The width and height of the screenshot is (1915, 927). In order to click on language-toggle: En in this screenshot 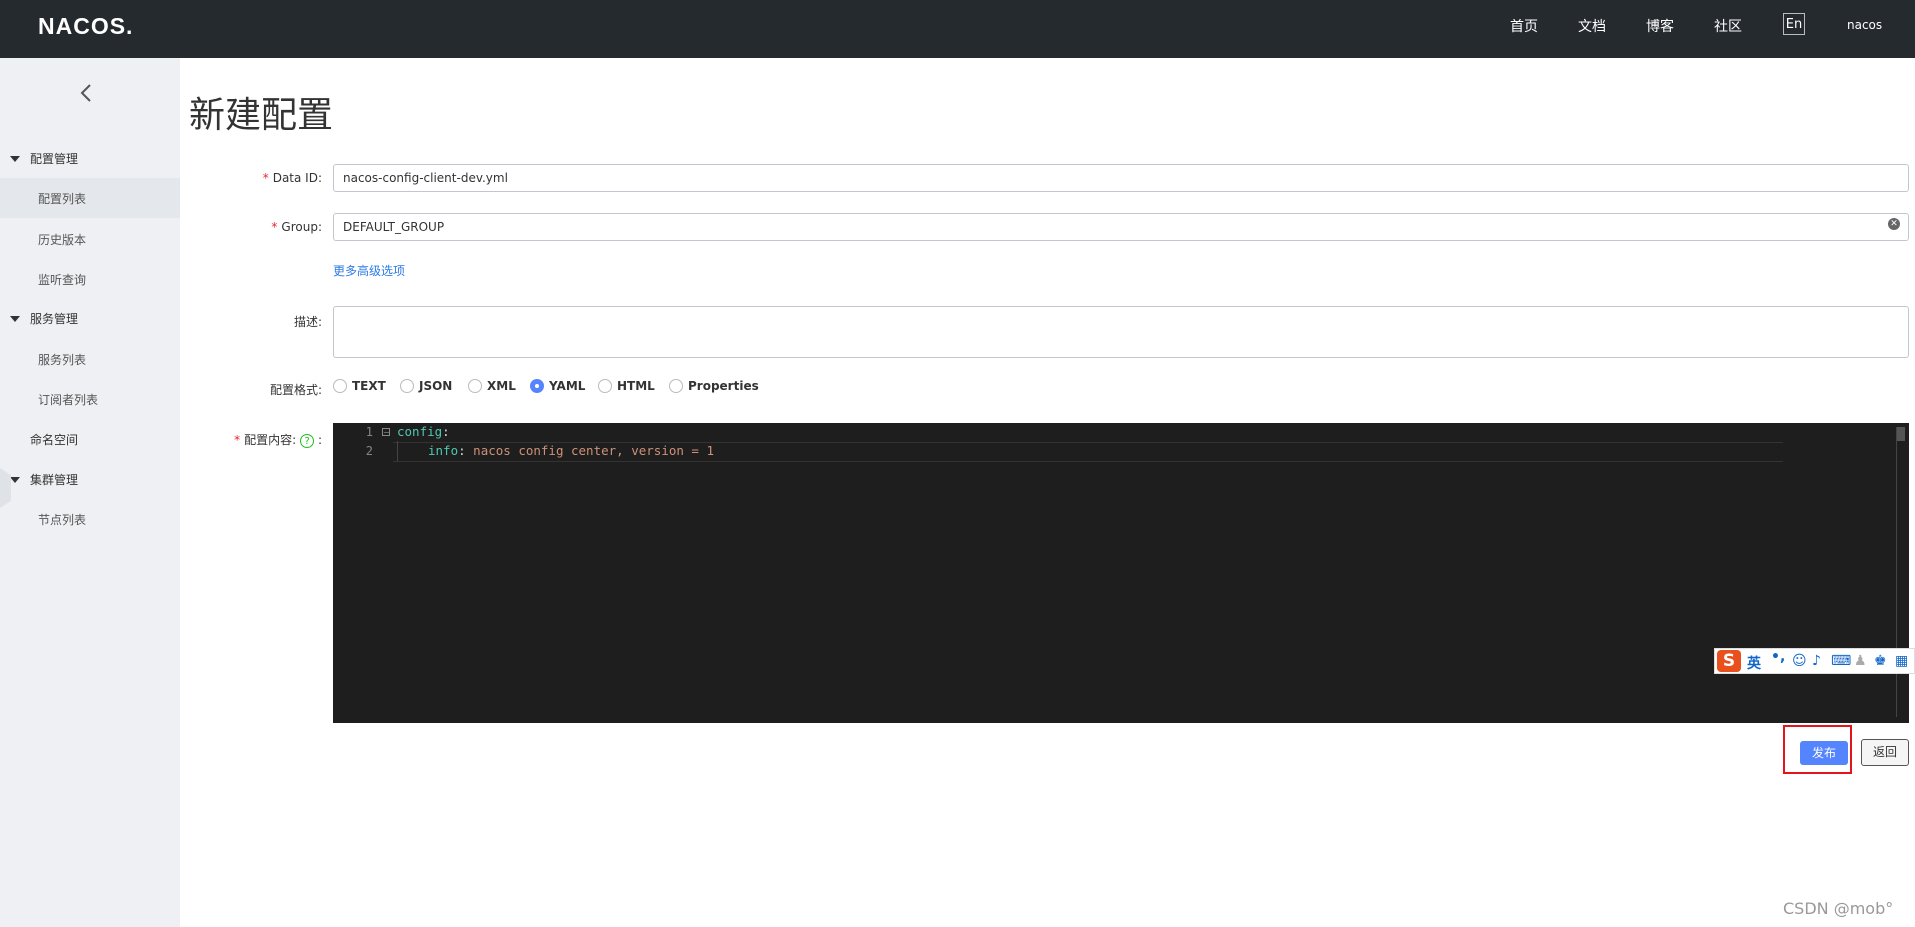, I will do `click(1794, 24)`.